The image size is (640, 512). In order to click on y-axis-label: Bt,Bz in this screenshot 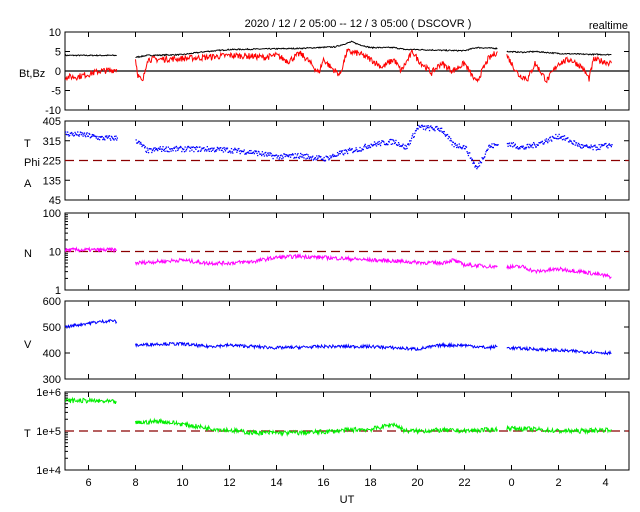, I will do `click(32, 74)`.